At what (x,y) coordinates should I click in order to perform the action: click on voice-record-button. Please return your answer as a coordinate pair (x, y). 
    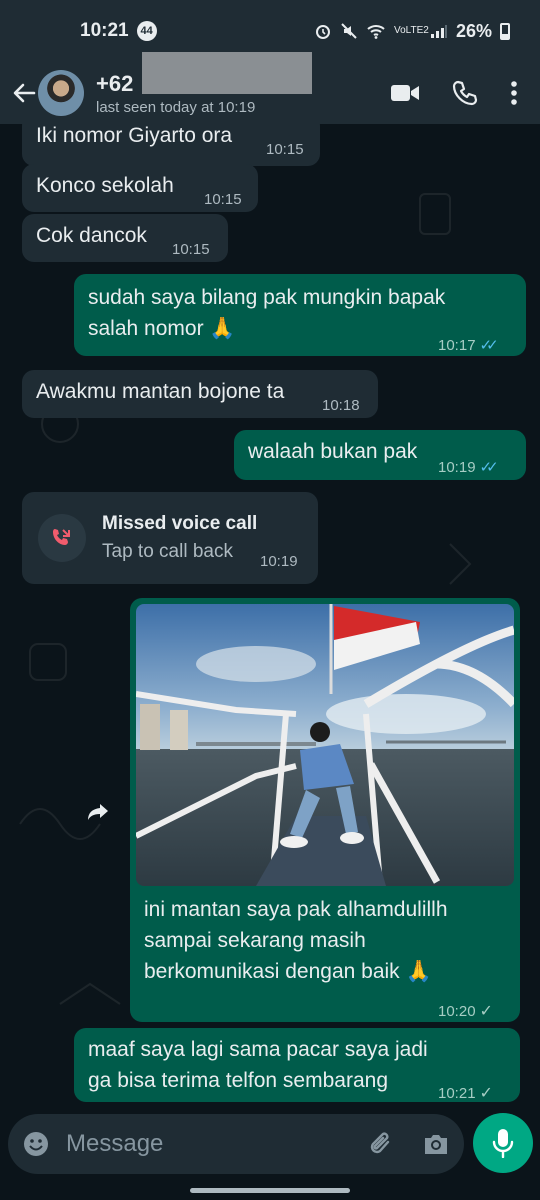
    Looking at the image, I should click on (503, 1143).